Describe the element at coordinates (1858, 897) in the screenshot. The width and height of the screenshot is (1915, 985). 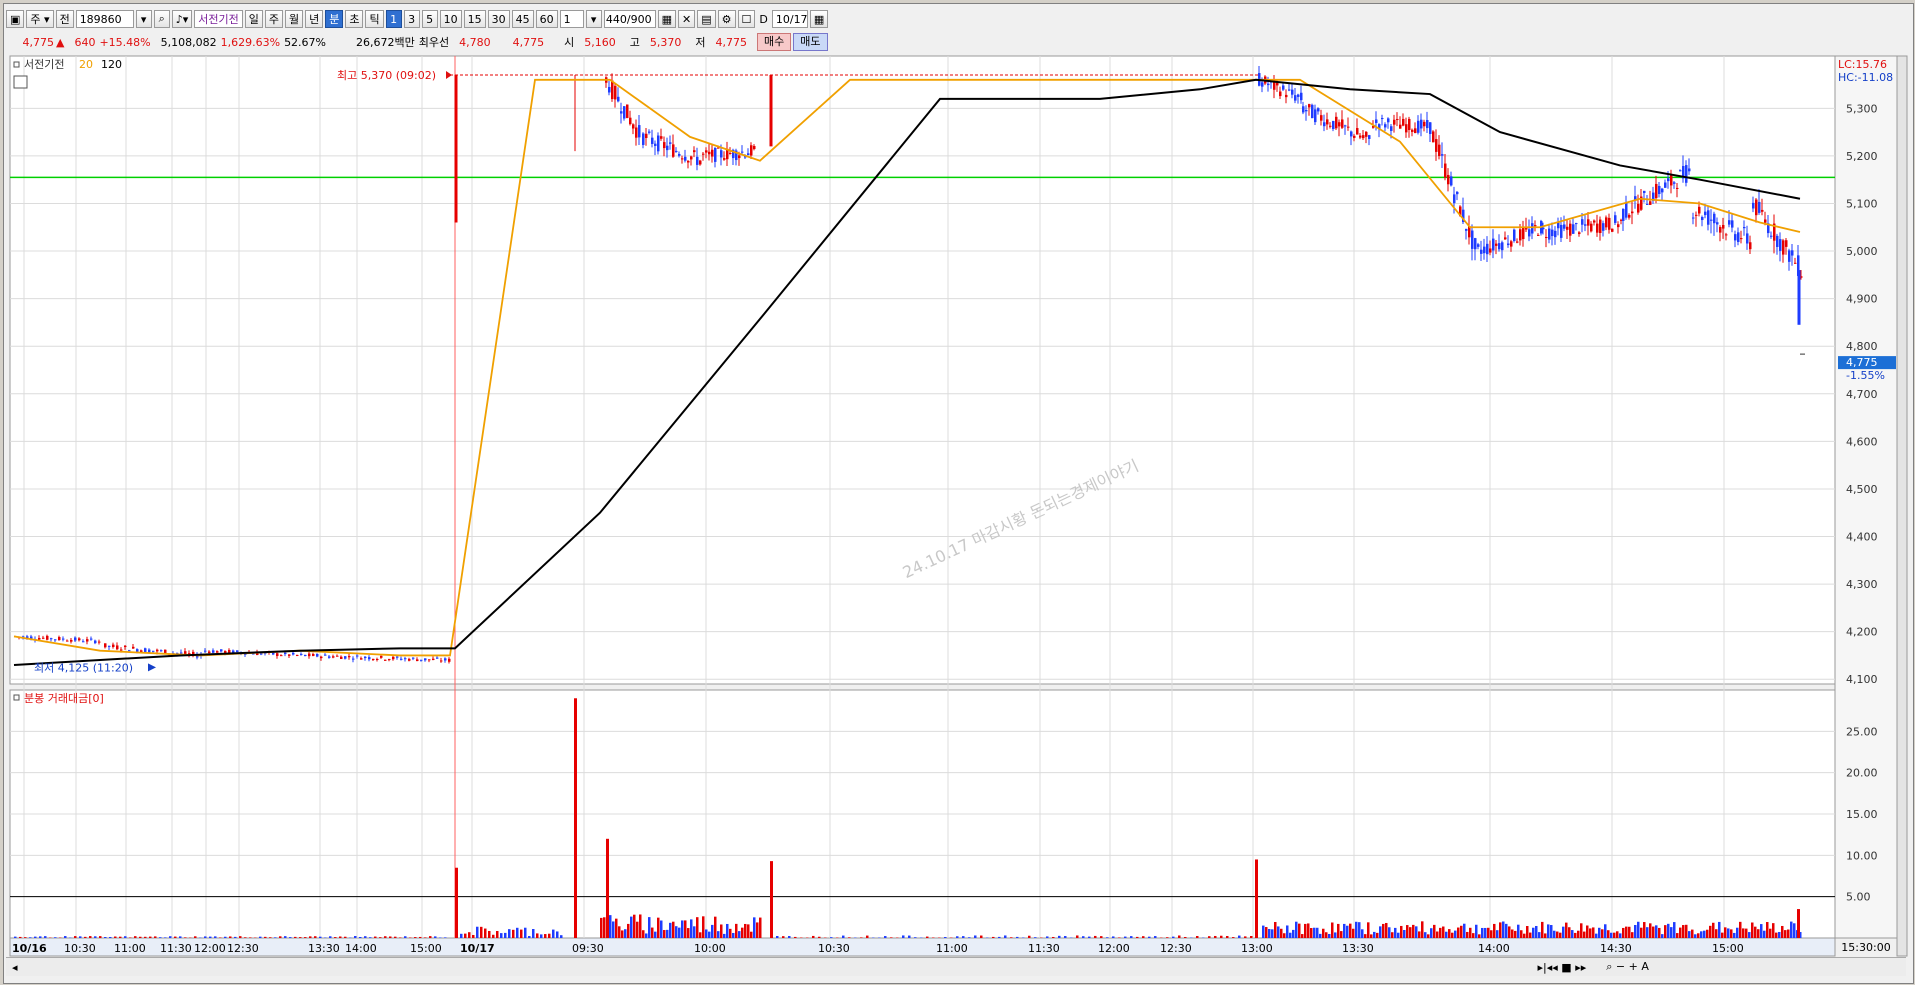
I see `volume-tick-label: 5.00` at that location.